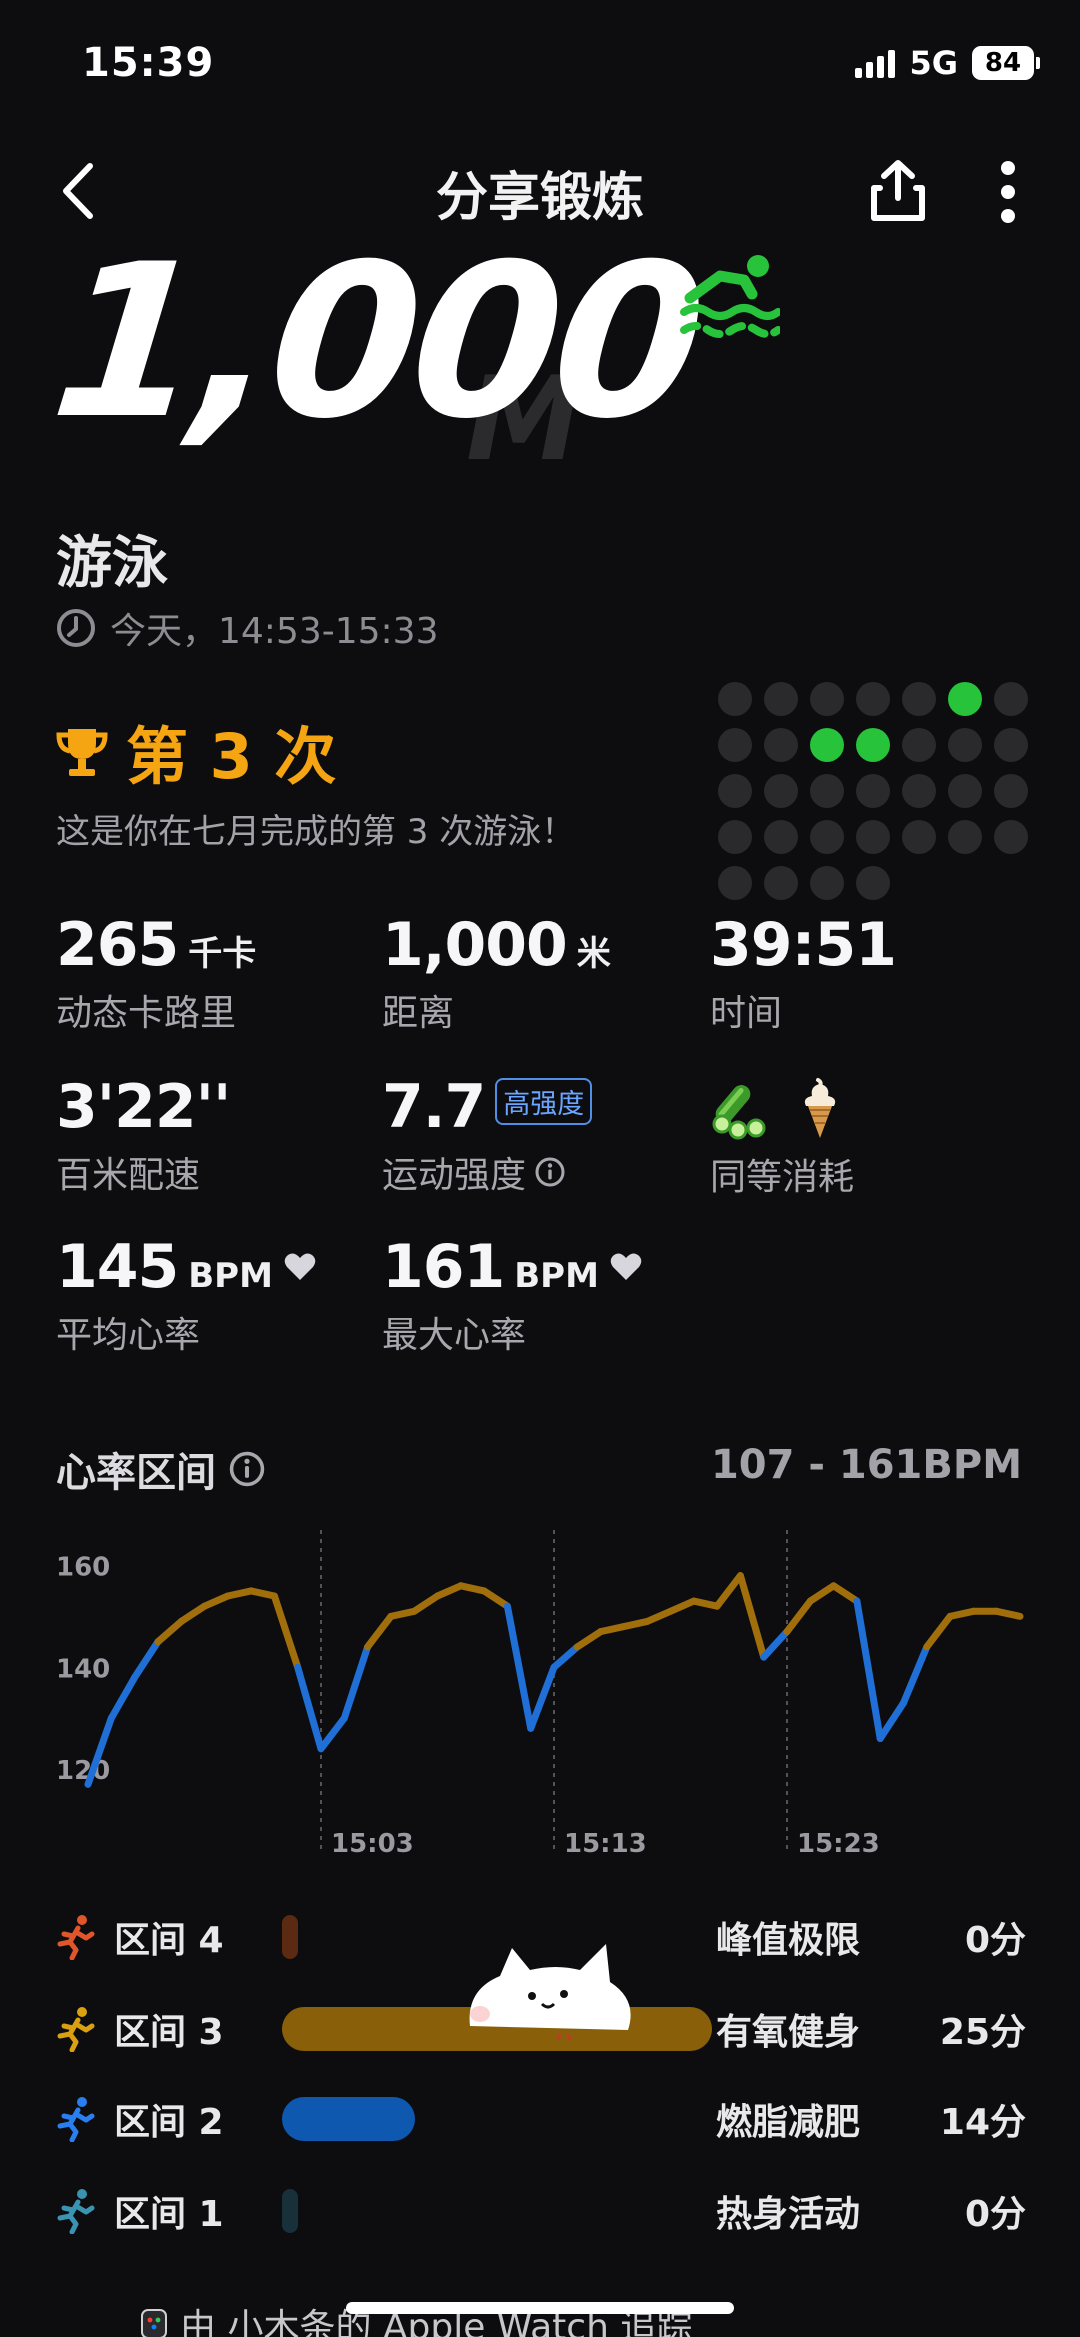 This screenshot has width=1080, height=2337. I want to click on equivalent-label: 同等消耗, so click(782, 1177).